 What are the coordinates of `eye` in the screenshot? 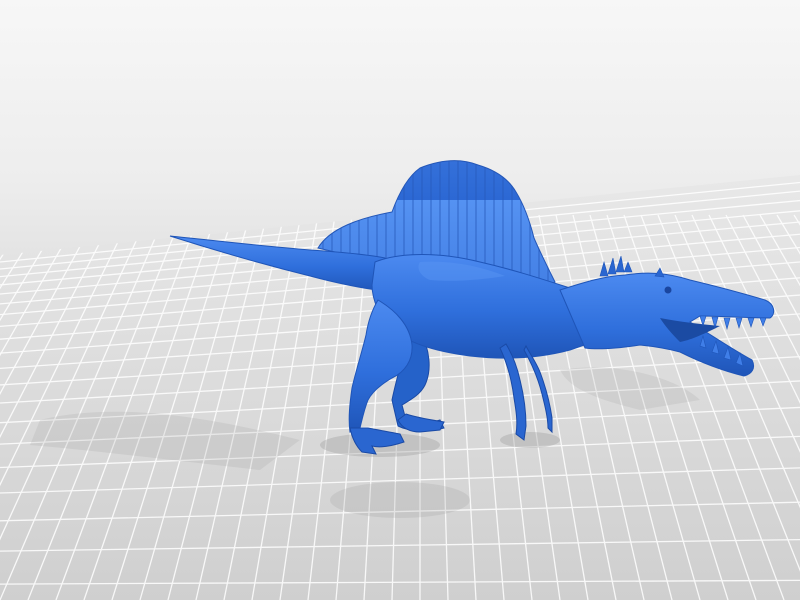 It's located at (668, 290).